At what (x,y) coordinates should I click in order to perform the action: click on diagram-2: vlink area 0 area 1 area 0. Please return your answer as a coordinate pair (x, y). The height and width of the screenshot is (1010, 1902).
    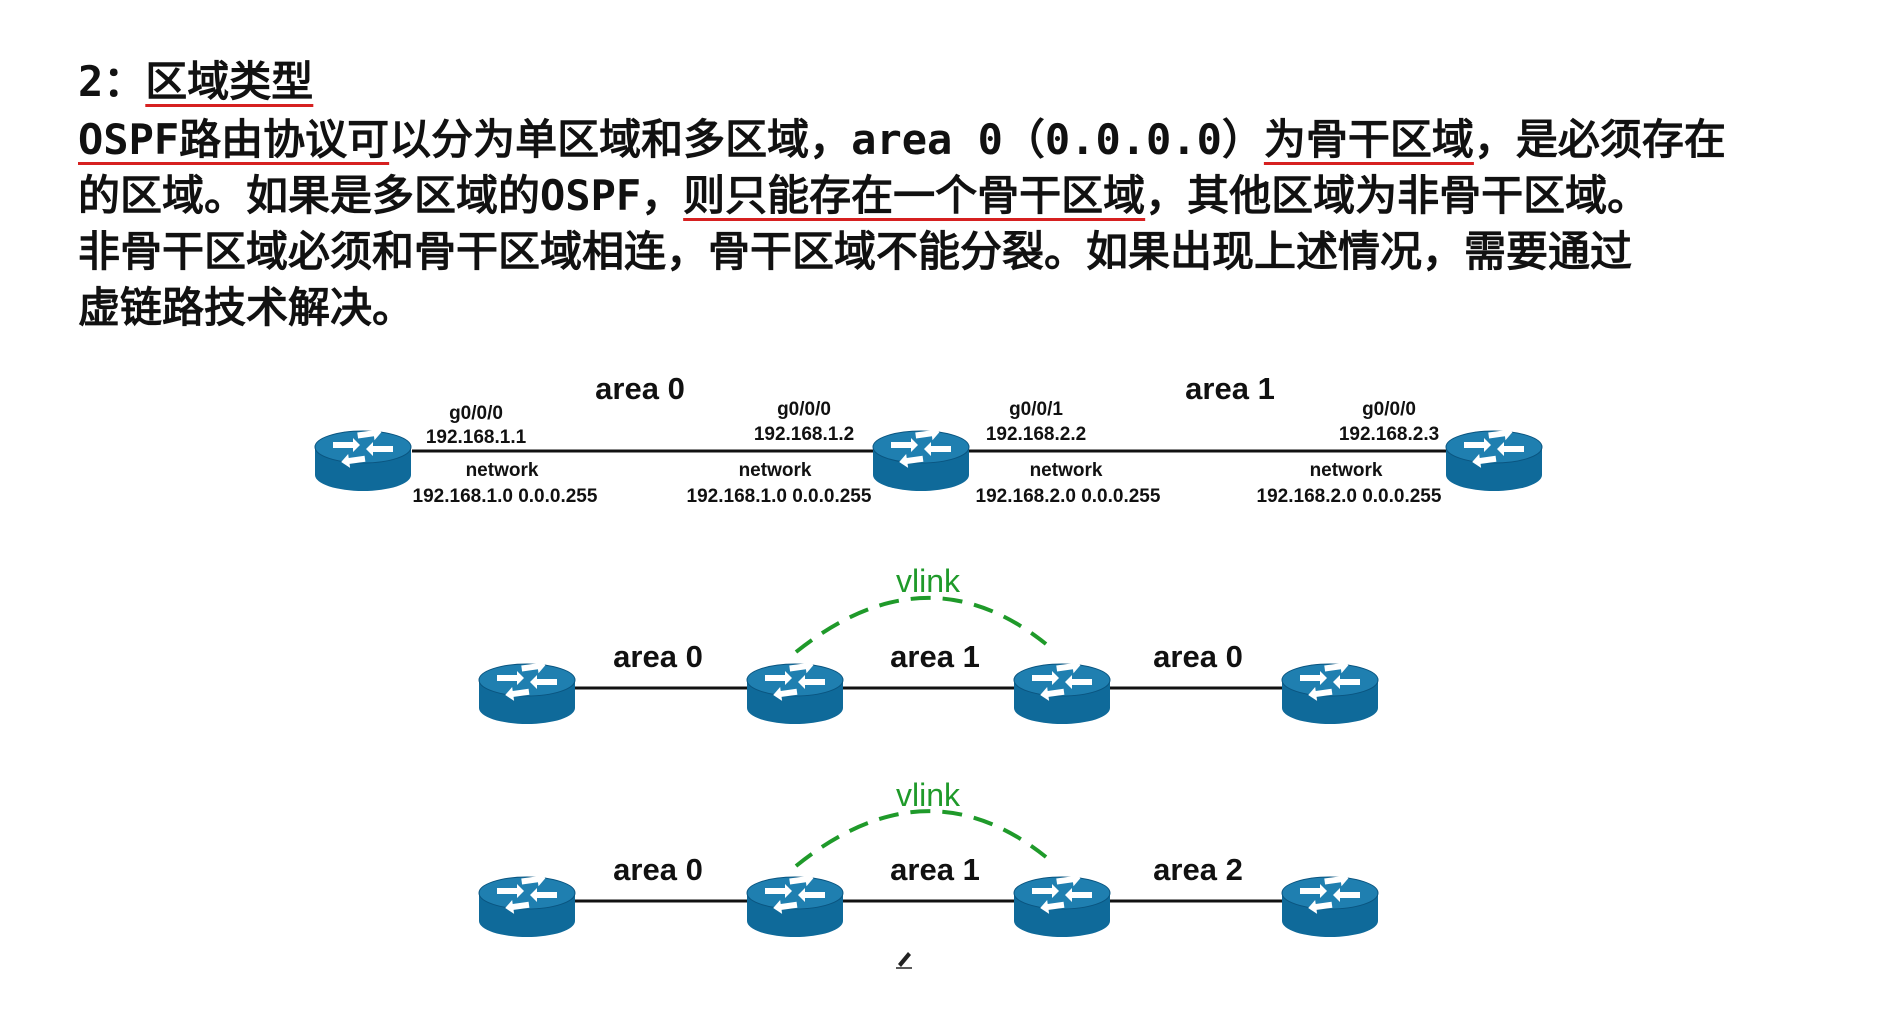
    Looking at the image, I should click on (928, 644).